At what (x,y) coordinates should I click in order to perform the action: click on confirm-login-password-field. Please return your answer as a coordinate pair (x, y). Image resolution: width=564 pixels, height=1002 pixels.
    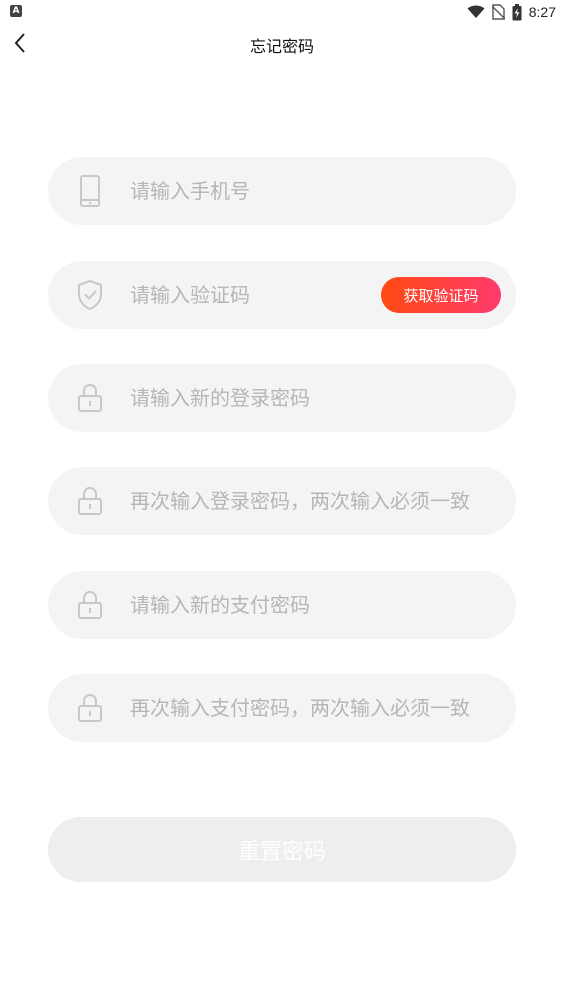
    Looking at the image, I should click on (282, 501).